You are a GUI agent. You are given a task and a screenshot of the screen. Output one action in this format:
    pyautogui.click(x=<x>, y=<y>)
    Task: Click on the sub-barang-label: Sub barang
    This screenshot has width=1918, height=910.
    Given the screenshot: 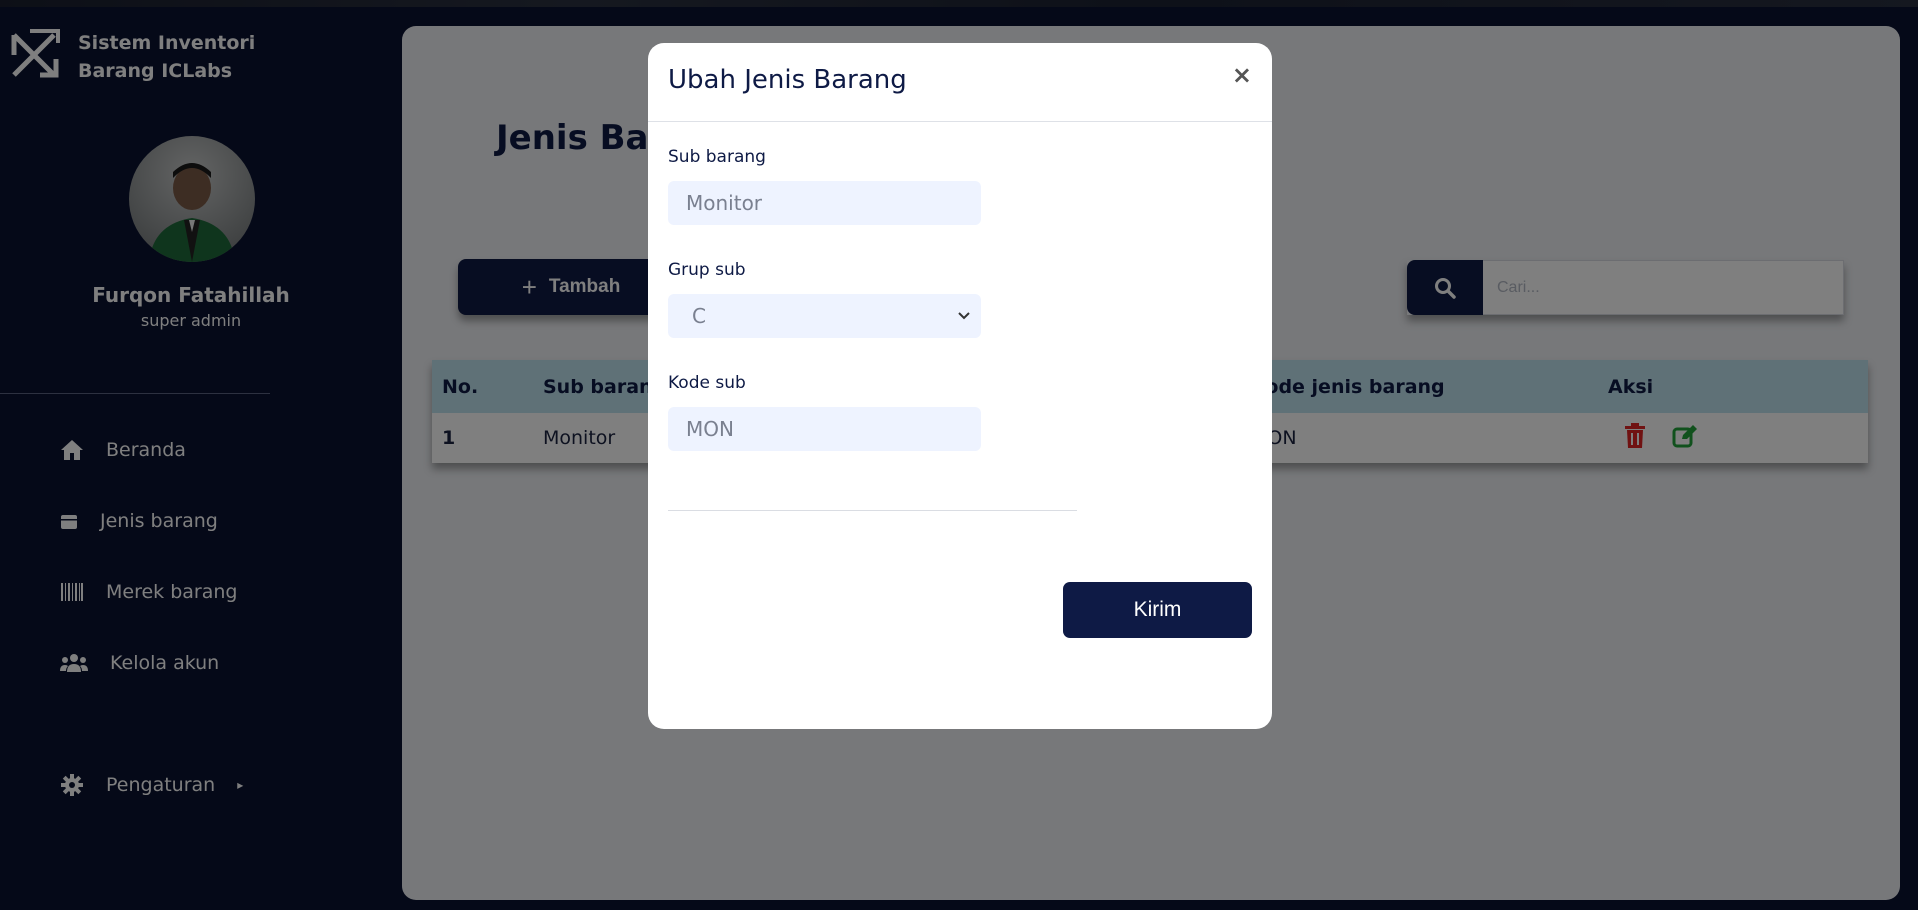 What is the action you would take?
    pyautogui.click(x=717, y=157)
    